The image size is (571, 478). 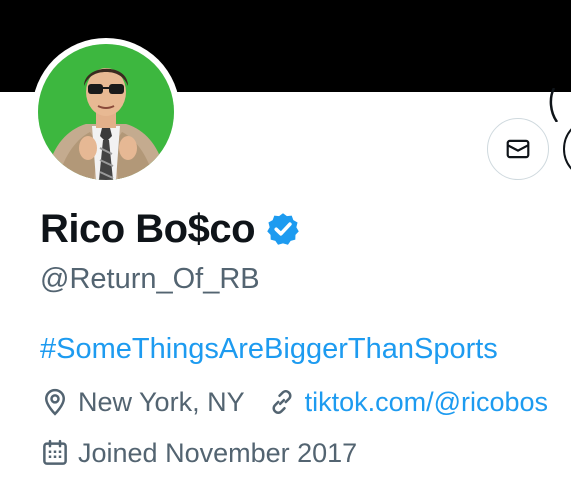 I want to click on message-button, so click(x=518, y=149).